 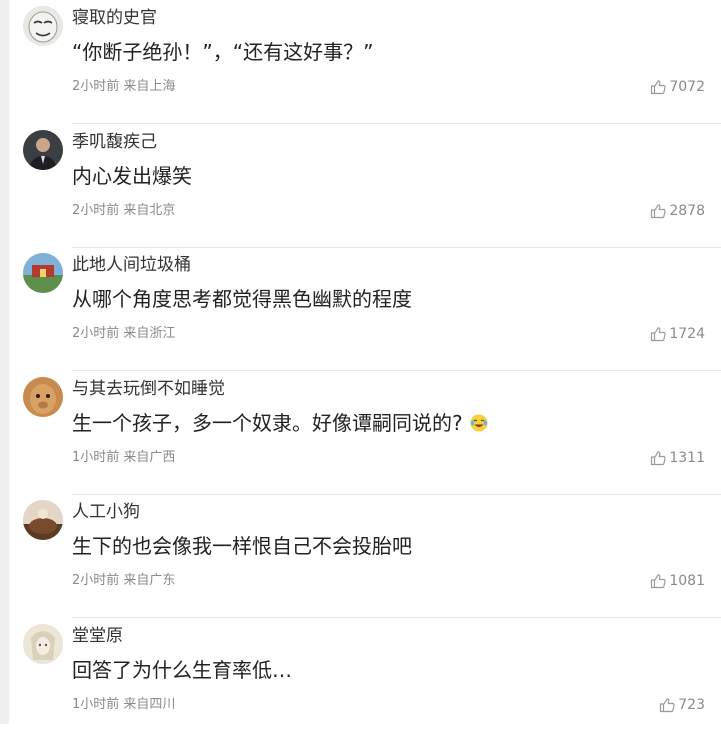 I want to click on comment-text: 从哪个角度思考都觉得黑色幽默的程度, so click(x=242, y=299).